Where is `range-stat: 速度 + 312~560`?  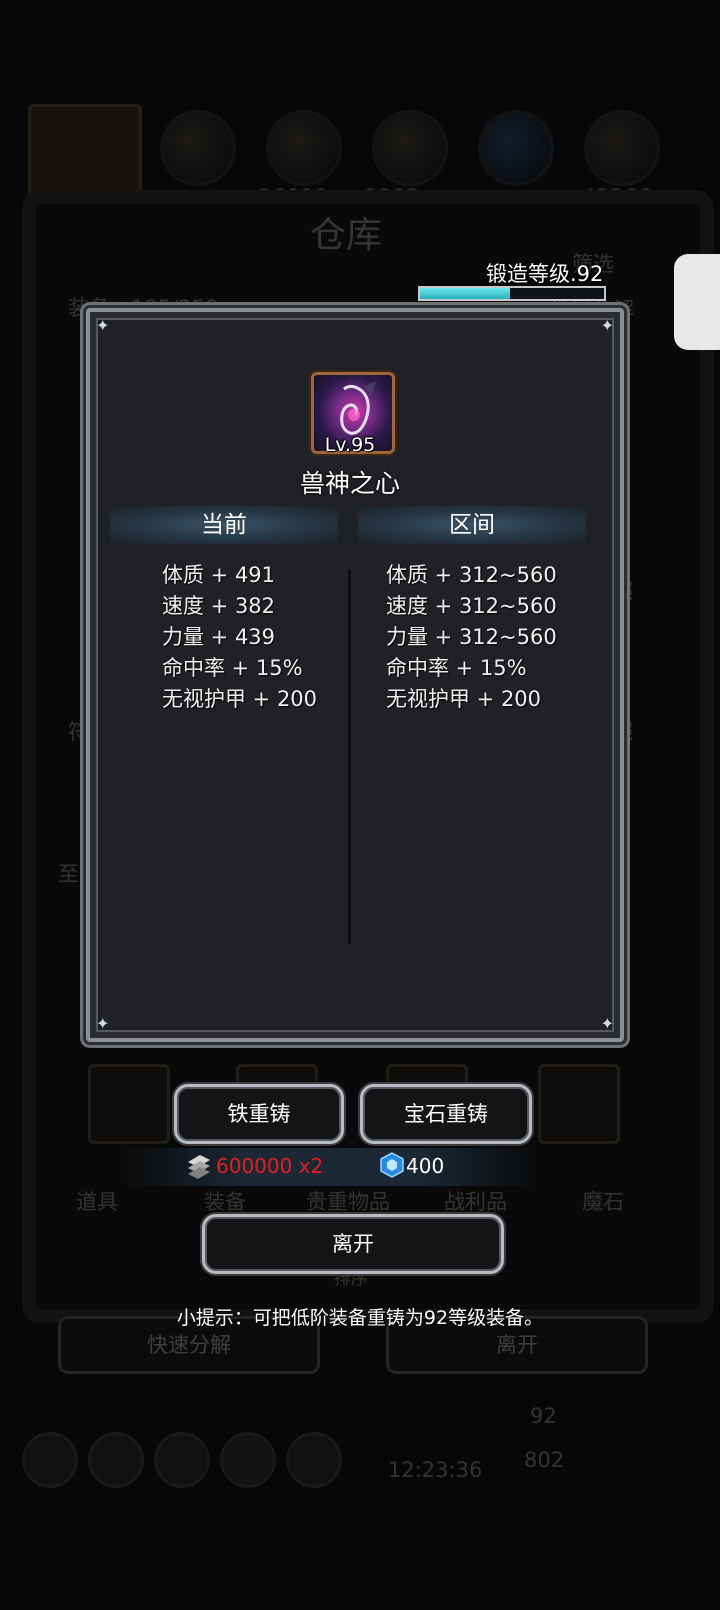 range-stat: 速度 + 312~560 is located at coordinates (471, 606).